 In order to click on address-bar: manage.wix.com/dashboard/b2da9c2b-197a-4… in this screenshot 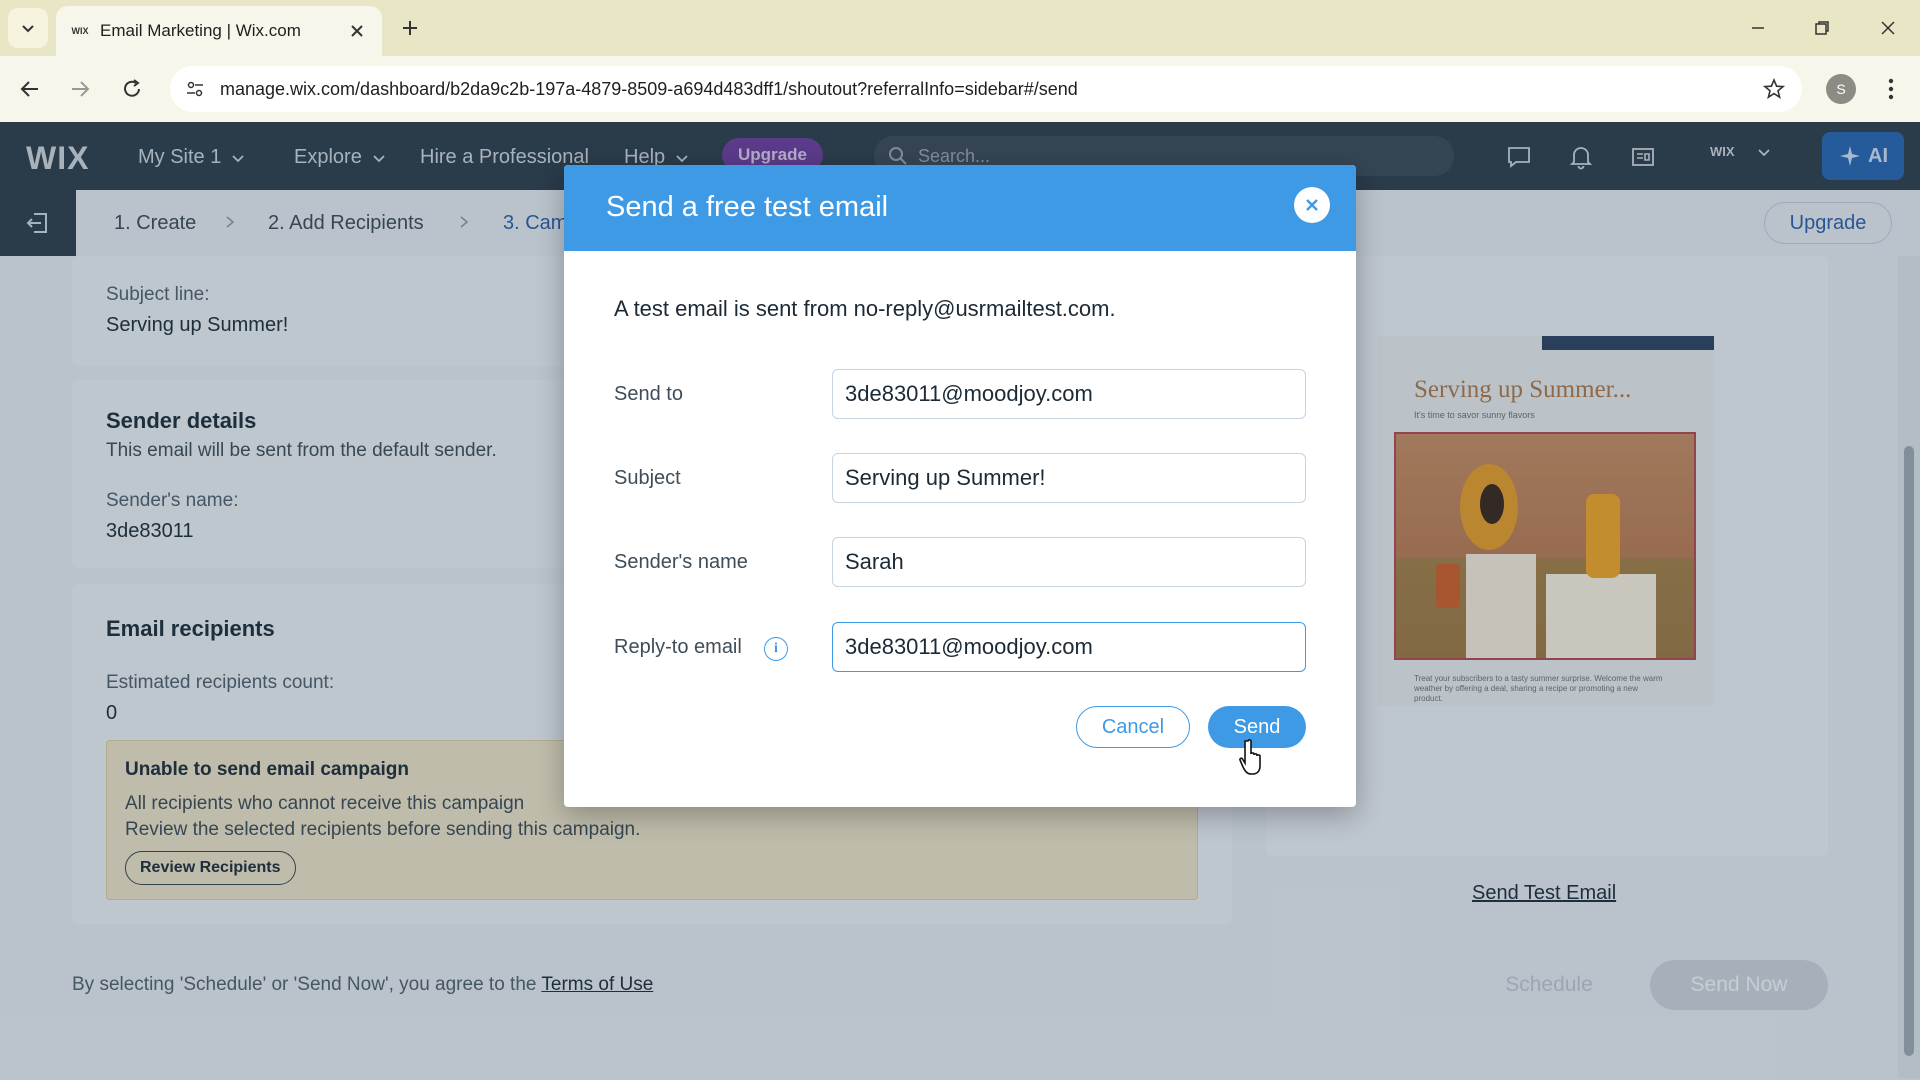, I will do `click(986, 89)`.